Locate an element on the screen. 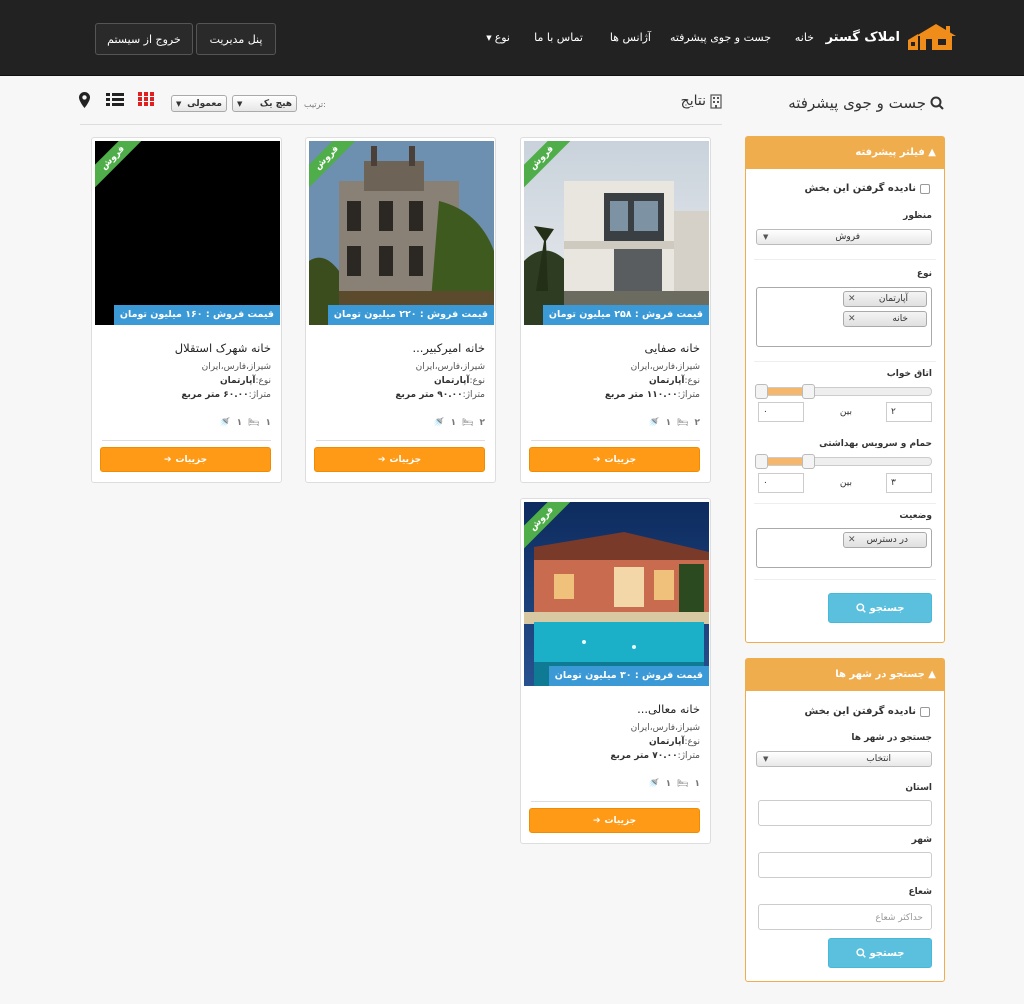  property-area-value: ۹۰.۰۰ متر مربع is located at coordinates (429, 395).